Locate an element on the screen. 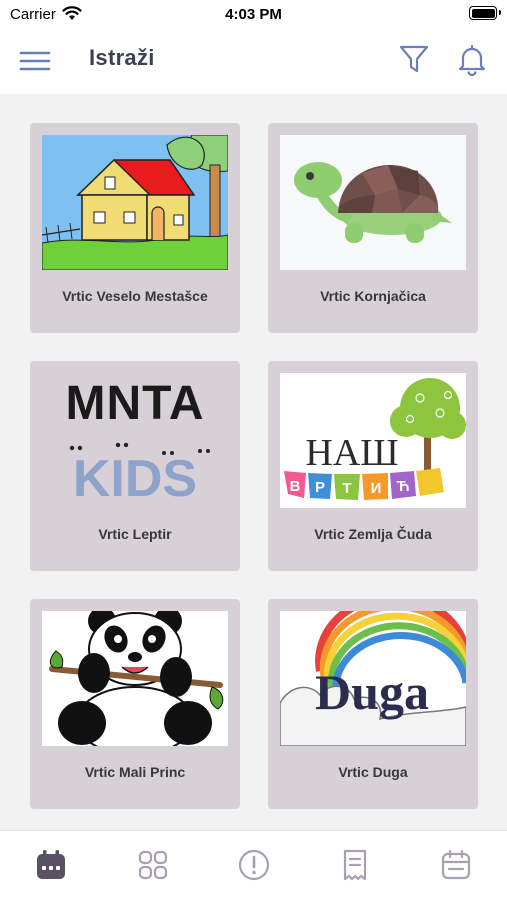 Image resolution: width=507 pixels, height=900 pixels. receipt-icon is located at coordinates (355, 865).